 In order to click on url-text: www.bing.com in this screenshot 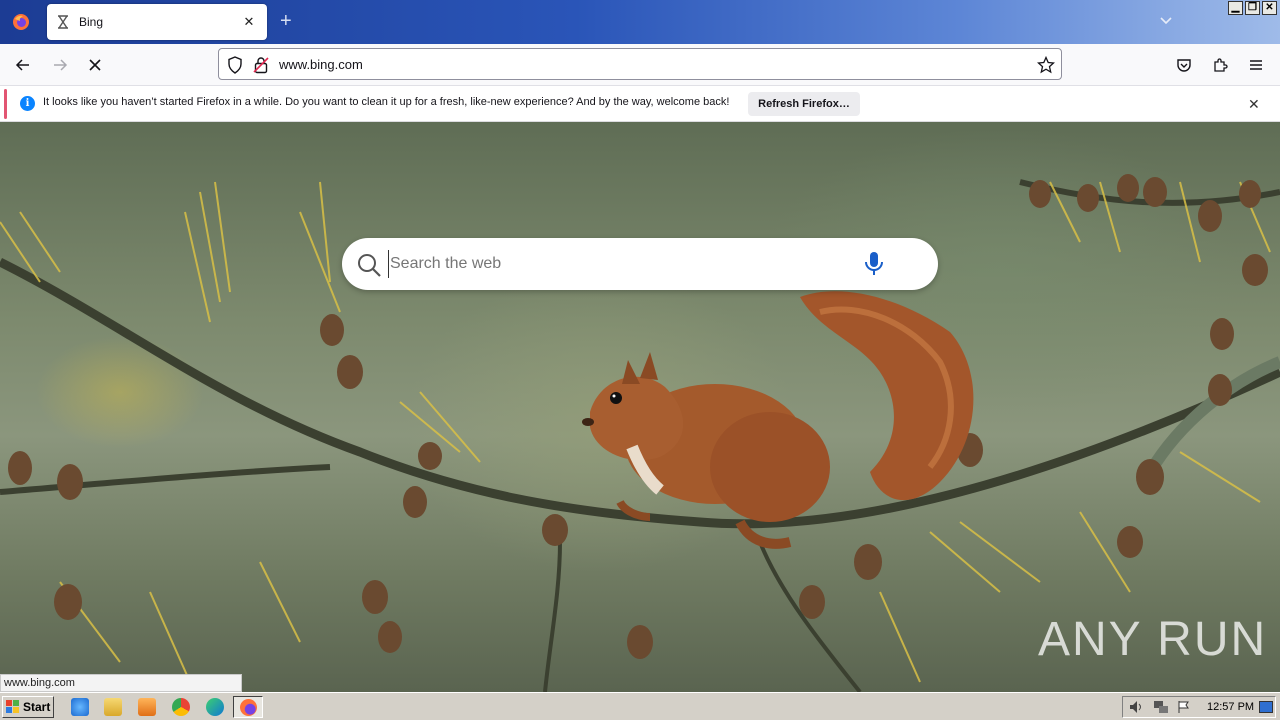, I will do `click(321, 64)`.